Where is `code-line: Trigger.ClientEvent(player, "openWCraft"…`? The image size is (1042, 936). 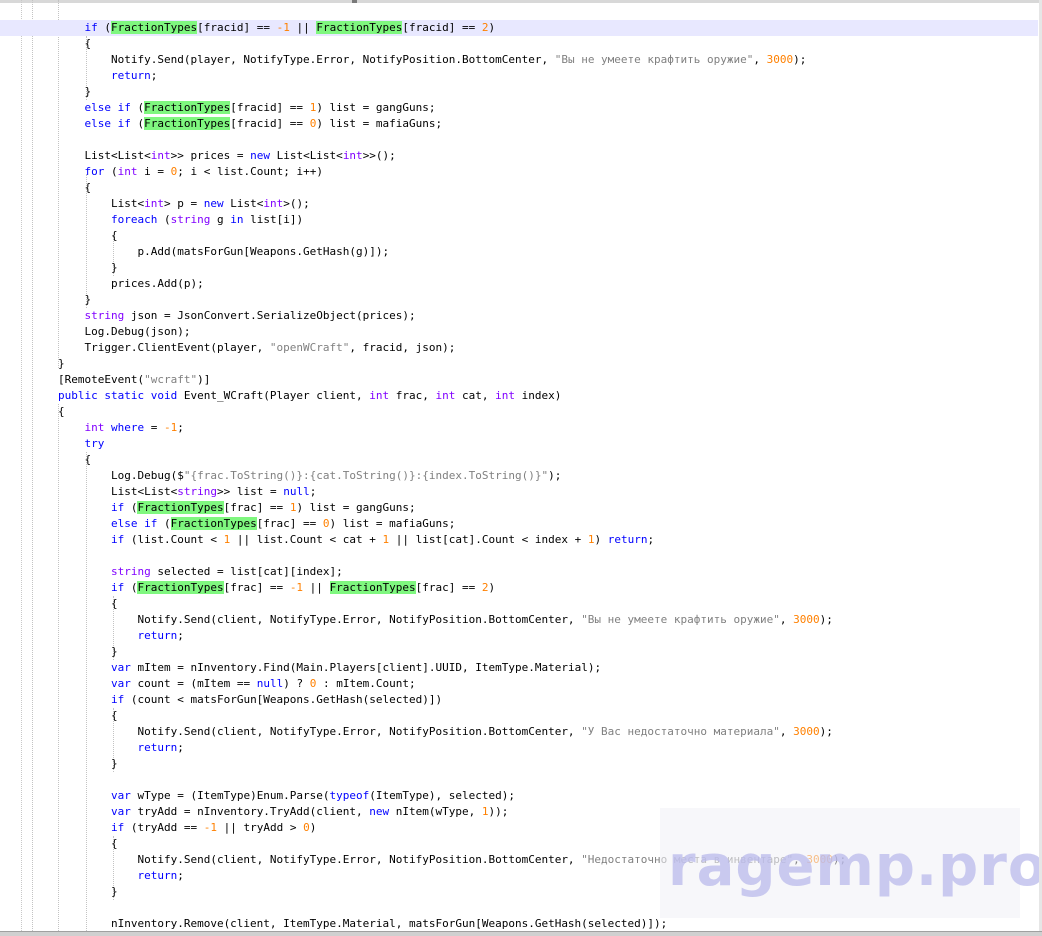 code-line: Trigger.ClientEvent(player, "openWCraft"… is located at coordinates (548, 348).